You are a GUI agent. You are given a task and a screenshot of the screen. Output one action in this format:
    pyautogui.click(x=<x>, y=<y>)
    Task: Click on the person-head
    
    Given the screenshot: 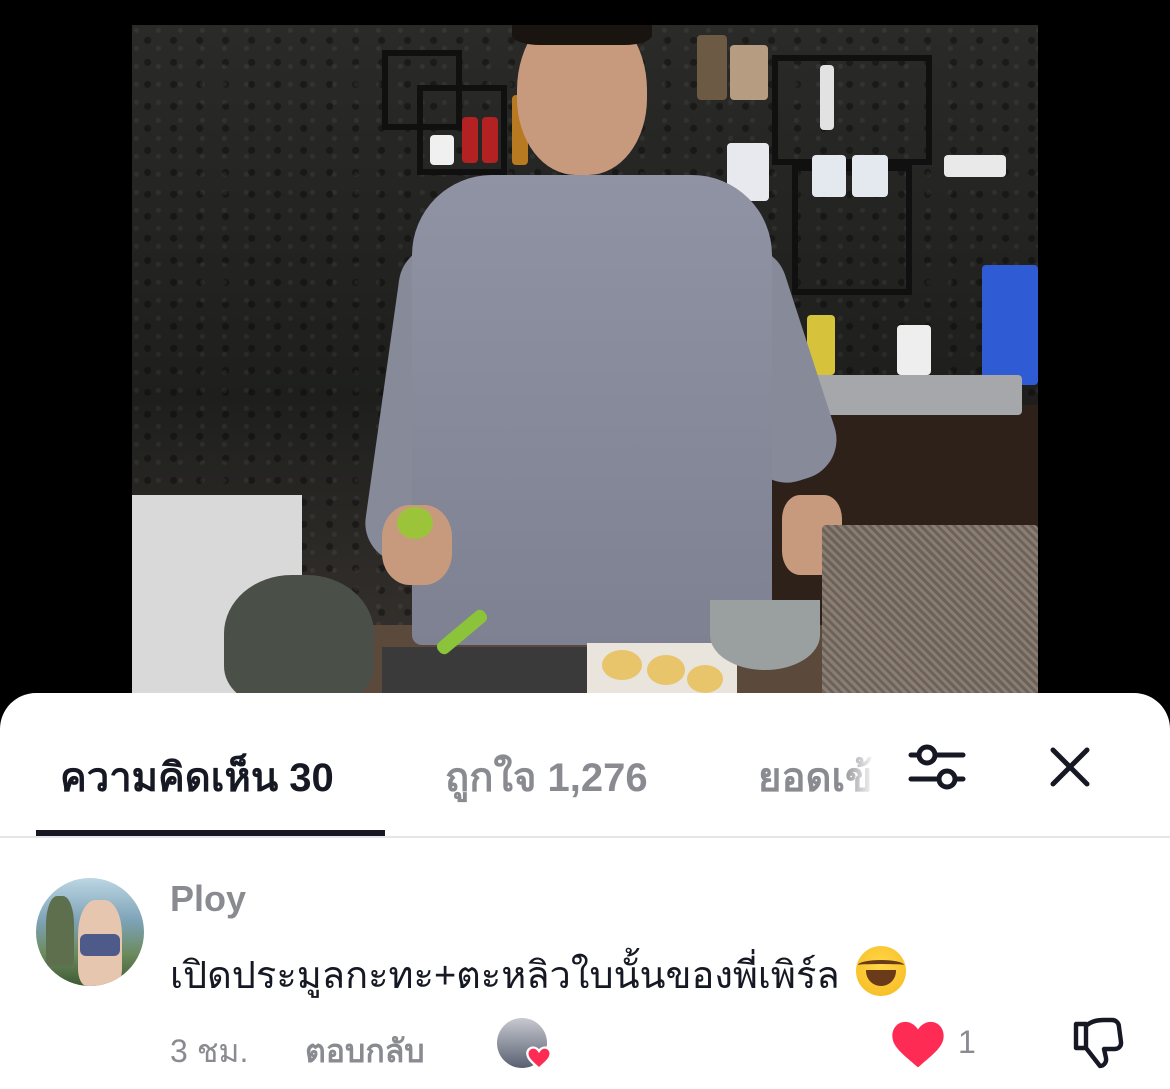 What is the action you would take?
    pyautogui.click(x=582, y=100)
    